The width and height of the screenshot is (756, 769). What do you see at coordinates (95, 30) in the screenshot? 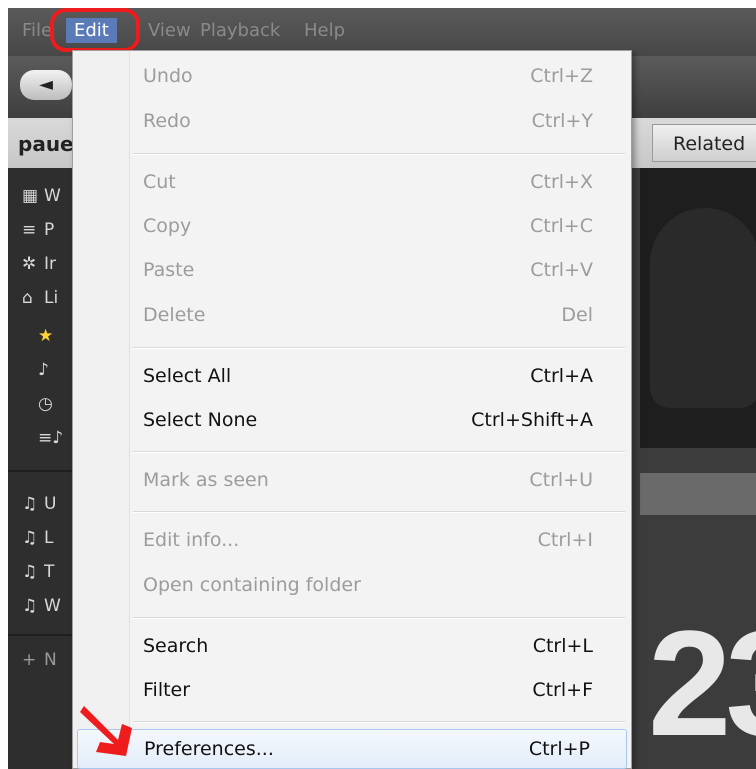
I see `annotation-circle` at bounding box center [95, 30].